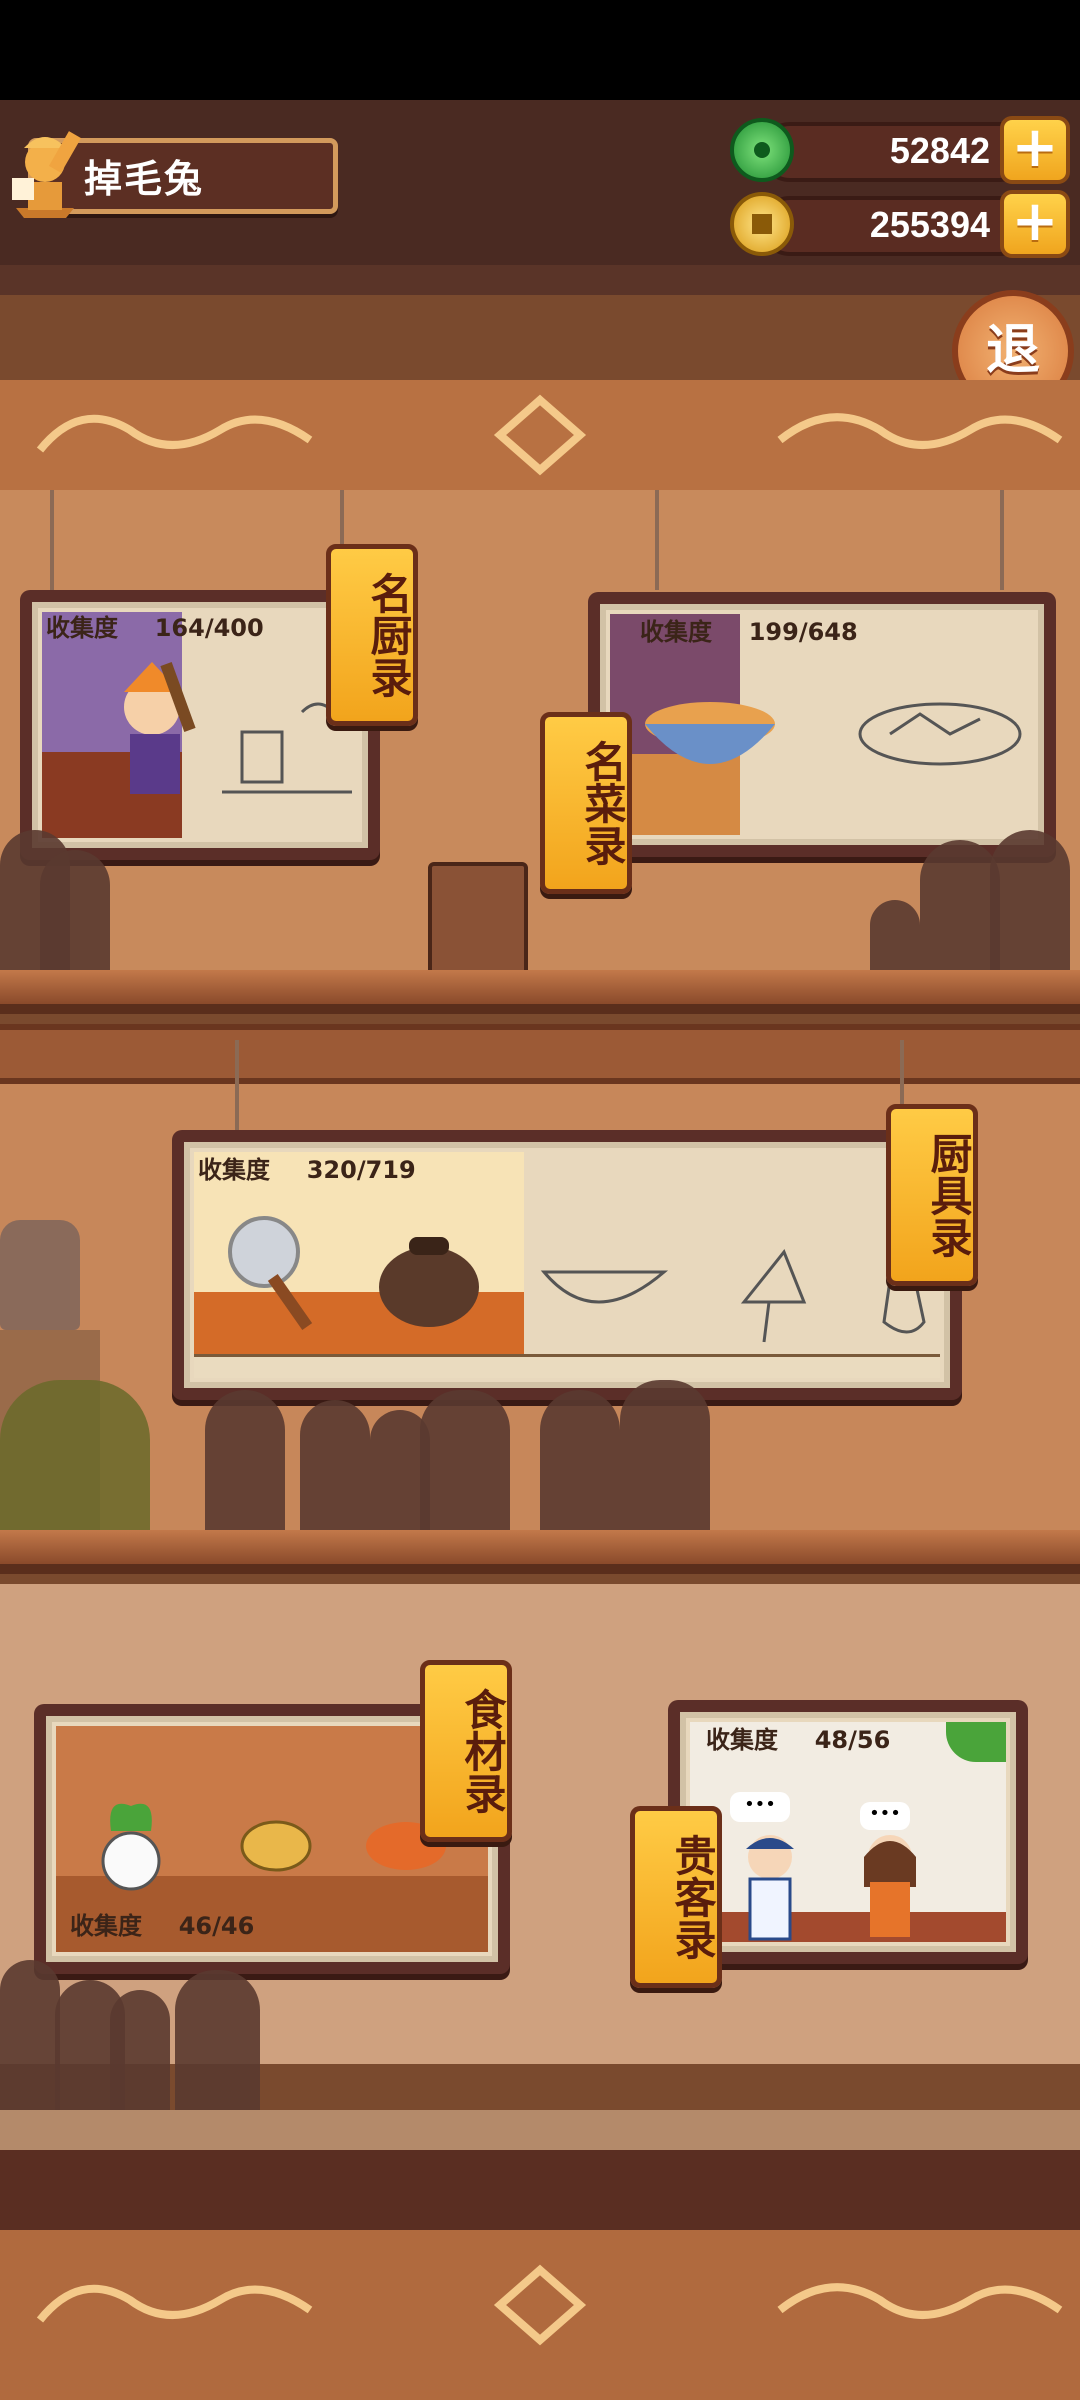  Describe the element at coordinates (848, 1832) in the screenshot. I see `guests-collection-frame: ••• ••• 收集度 48/56` at that location.